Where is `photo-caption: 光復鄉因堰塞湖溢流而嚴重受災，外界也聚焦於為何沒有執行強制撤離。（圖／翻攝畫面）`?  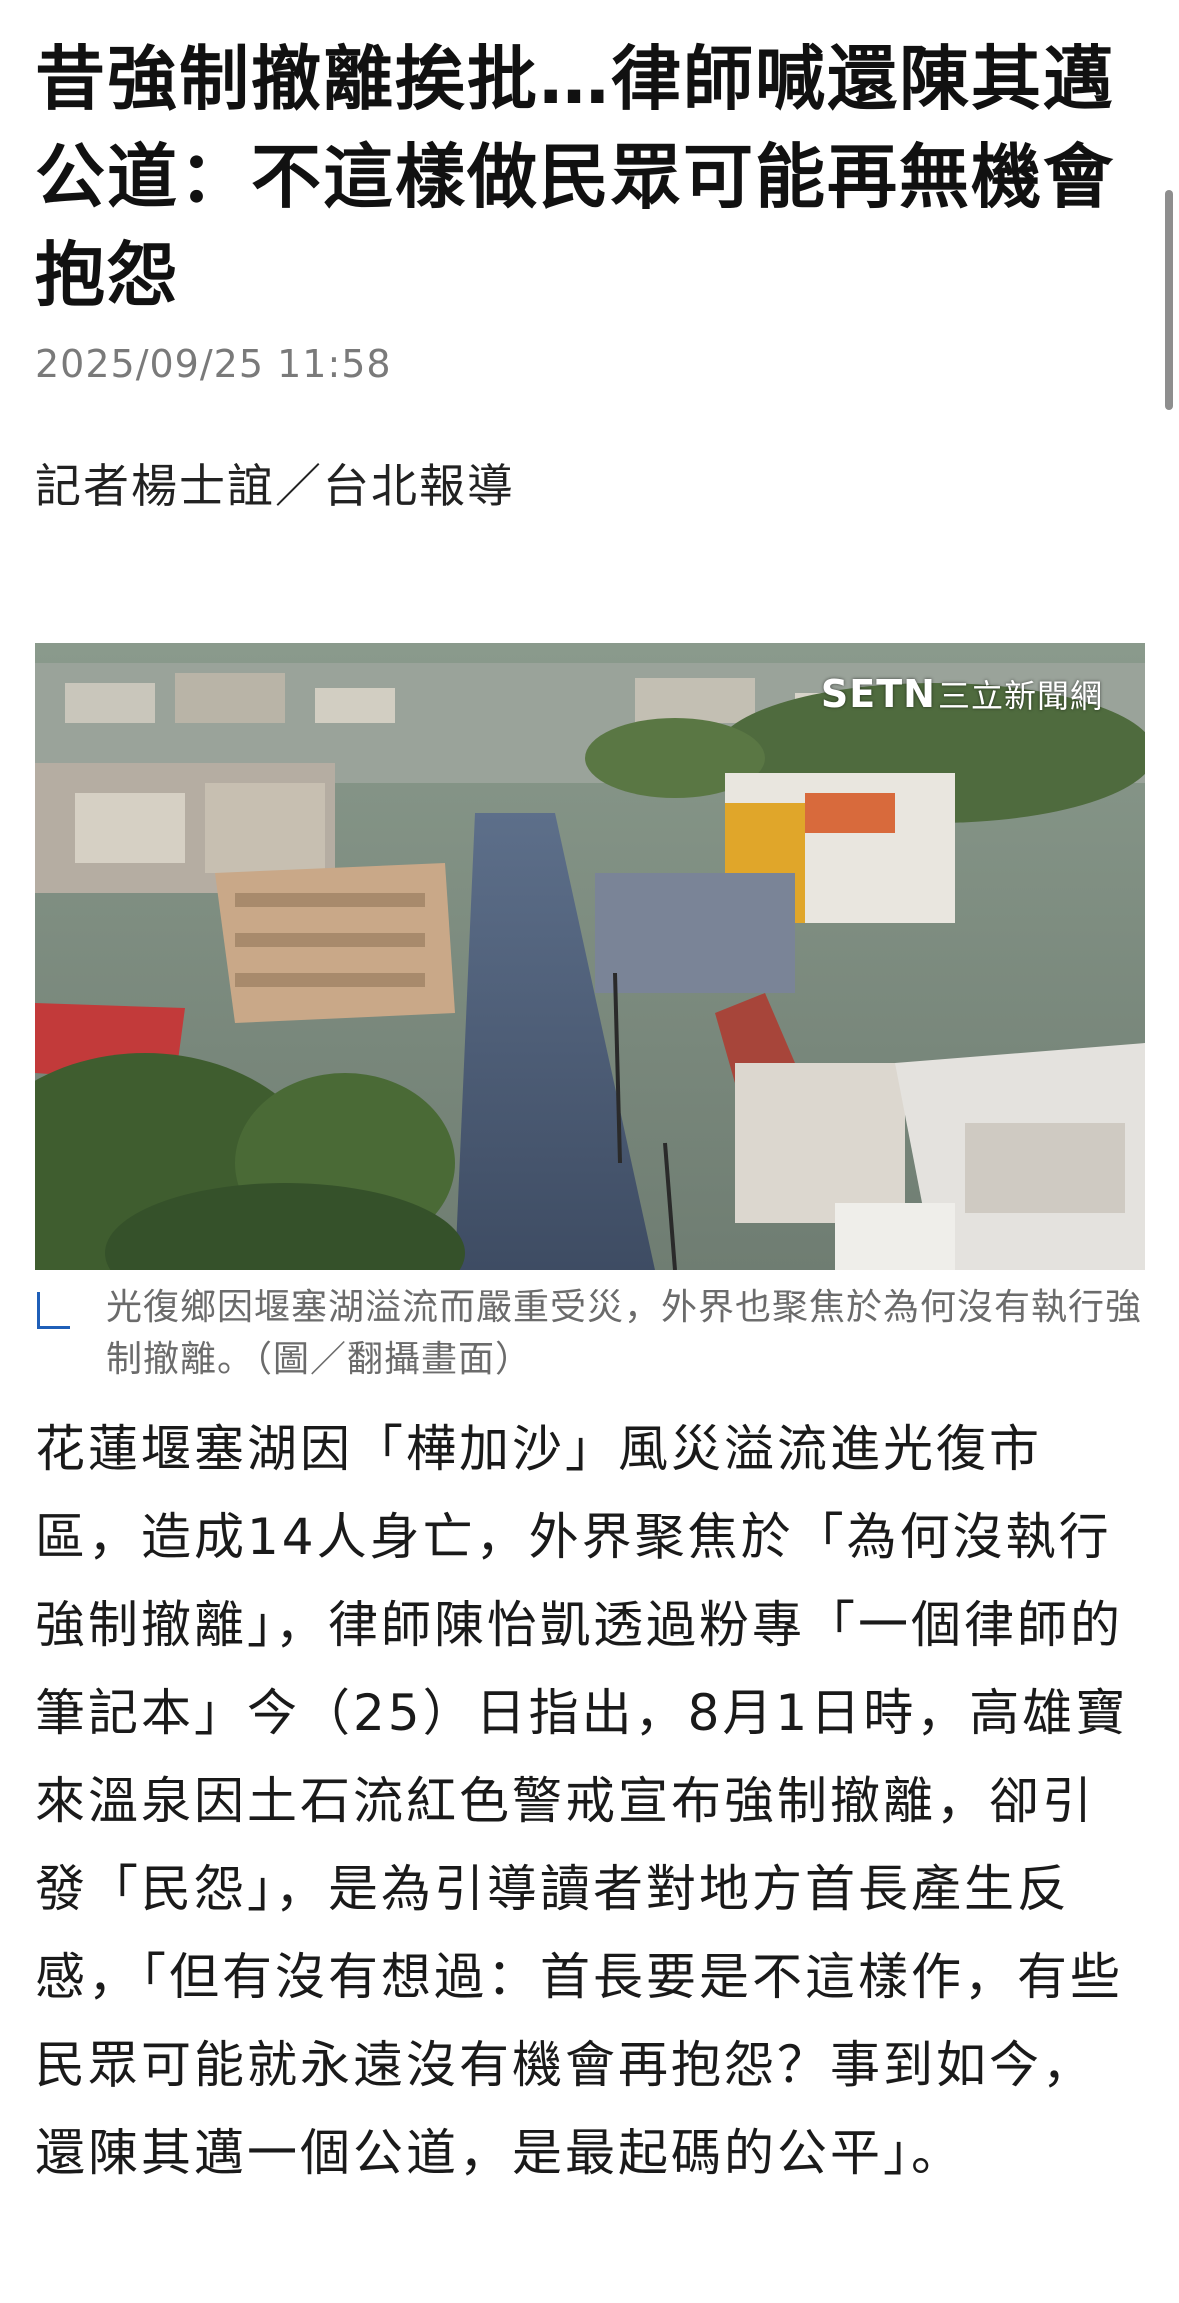
photo-caption: 光復鄉因堰塞湖溢流而嚴重受災，外界也聚焦於為何沒有執行強制撤離。（圖／翻攝畫面） is located at coordinates (590, 1334).